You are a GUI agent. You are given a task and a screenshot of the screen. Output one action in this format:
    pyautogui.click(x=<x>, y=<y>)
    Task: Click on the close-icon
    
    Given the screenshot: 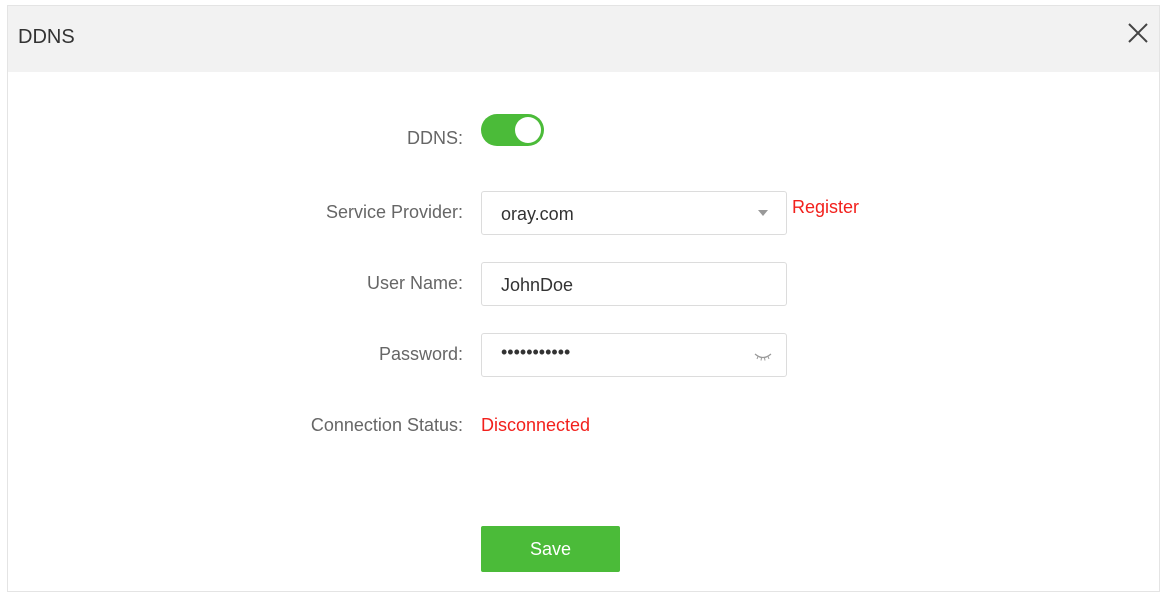 What is the action you would take?
    pyautogui.click(x=1138, y=33)
    